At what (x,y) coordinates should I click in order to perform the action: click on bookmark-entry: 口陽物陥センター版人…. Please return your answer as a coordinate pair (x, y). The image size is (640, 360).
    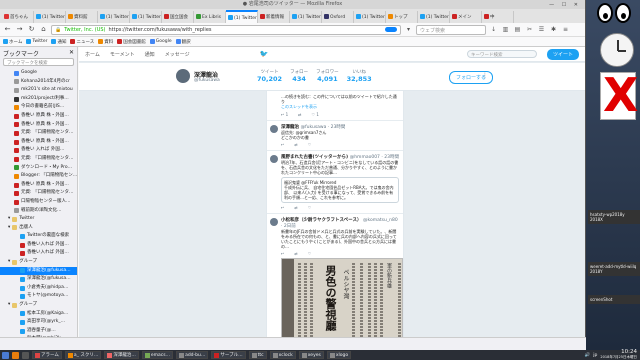
    Looking at the image, I should click on (38, 202).